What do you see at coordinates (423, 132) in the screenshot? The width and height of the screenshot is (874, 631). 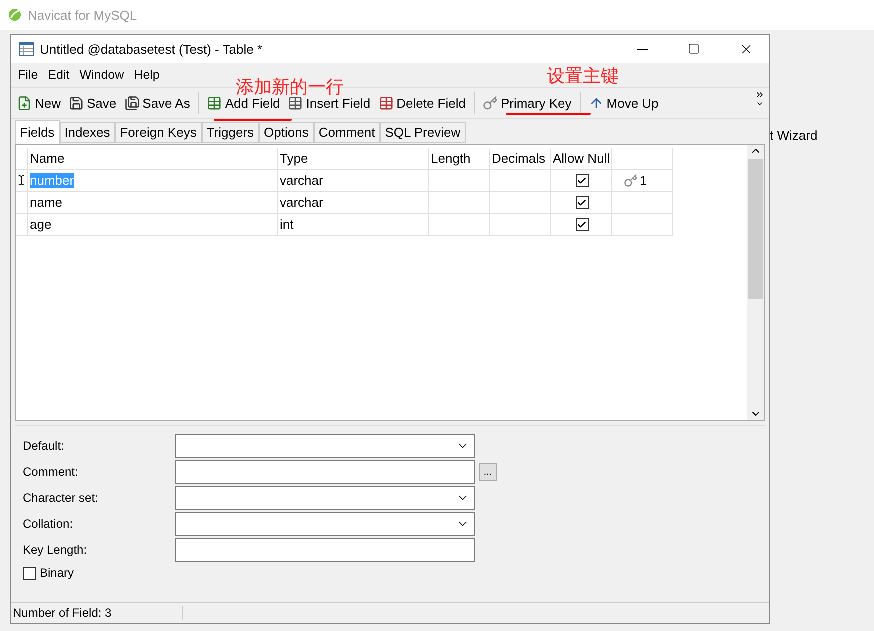 I see `tab: SQL Preview` at bounding box center [423, 132].